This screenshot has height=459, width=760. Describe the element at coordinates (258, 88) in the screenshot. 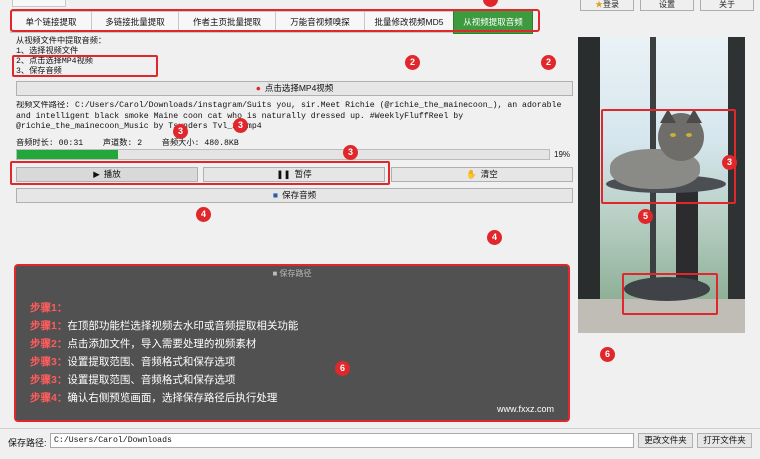

I see `flame-icon: ●` at that location.